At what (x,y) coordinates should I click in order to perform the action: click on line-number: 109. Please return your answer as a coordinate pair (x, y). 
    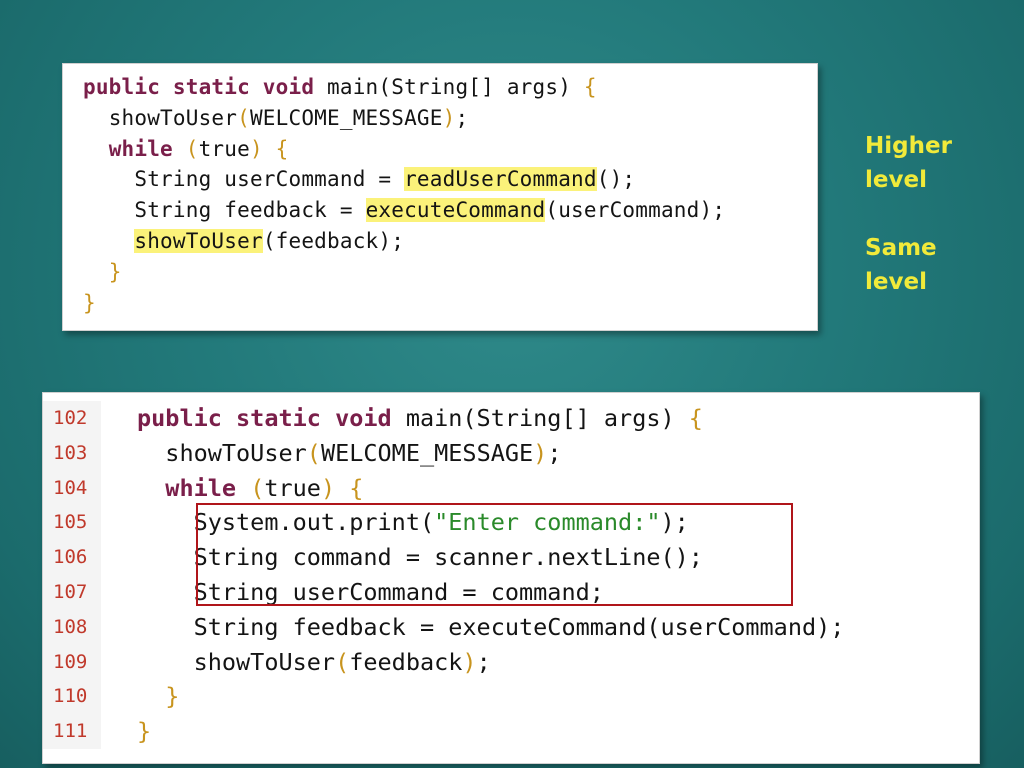
    Looking at the image, I should click on (72, 662).